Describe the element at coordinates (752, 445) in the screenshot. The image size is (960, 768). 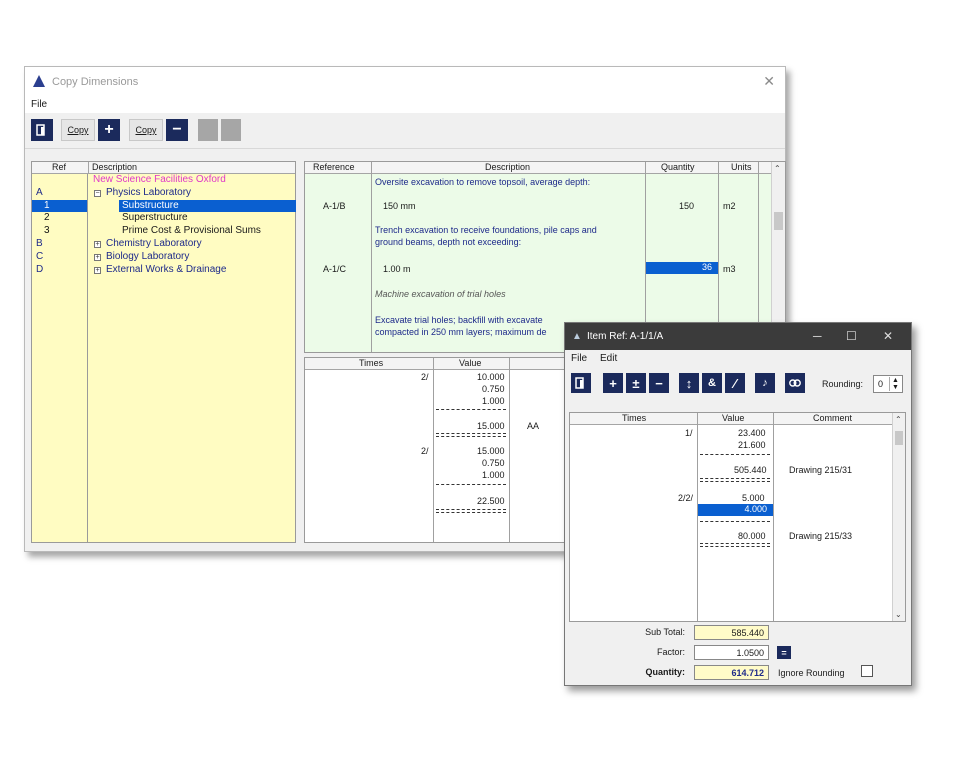
I see `value-cell: 21.600` at that location.